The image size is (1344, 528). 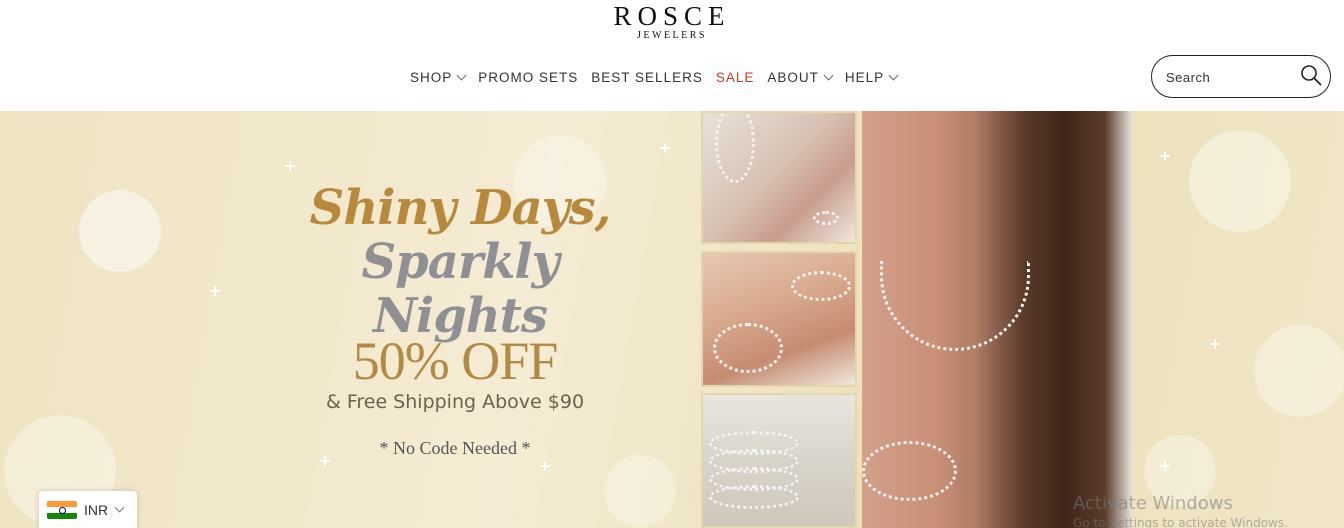 I want to click on brand-logo: ROSCE JEWELERS, so click(x=672, y=22).